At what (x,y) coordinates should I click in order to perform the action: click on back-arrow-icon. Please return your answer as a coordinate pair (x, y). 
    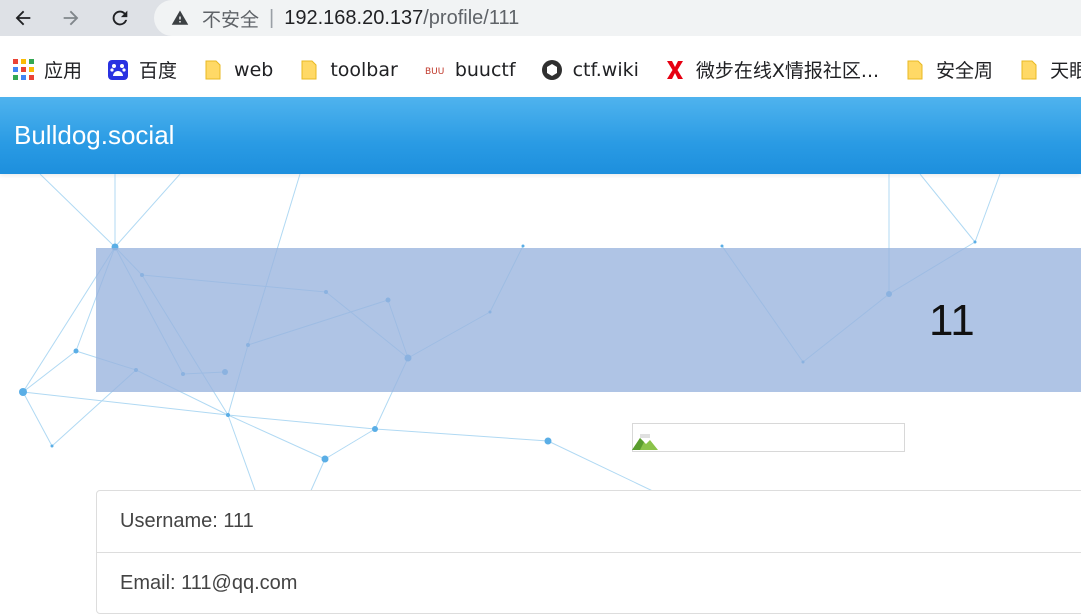
    Looking at the image, I should click on (23, 18).